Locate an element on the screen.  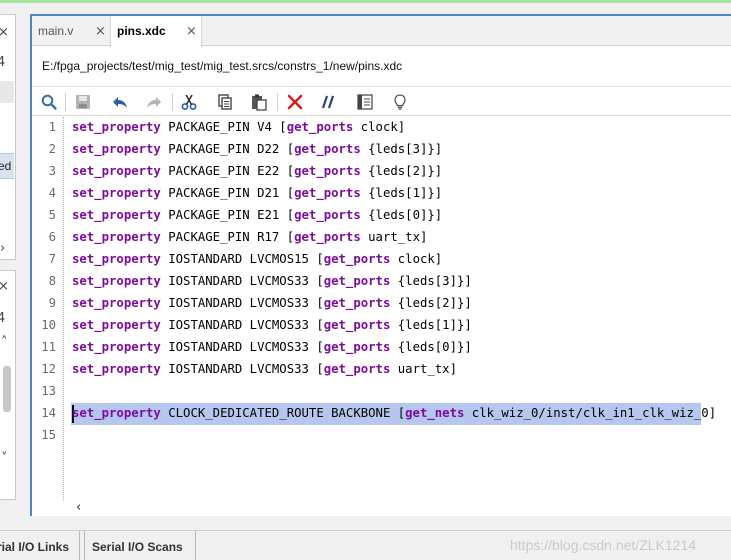
scroll-left-icon: ‹ is located at coordinates (78, 507).